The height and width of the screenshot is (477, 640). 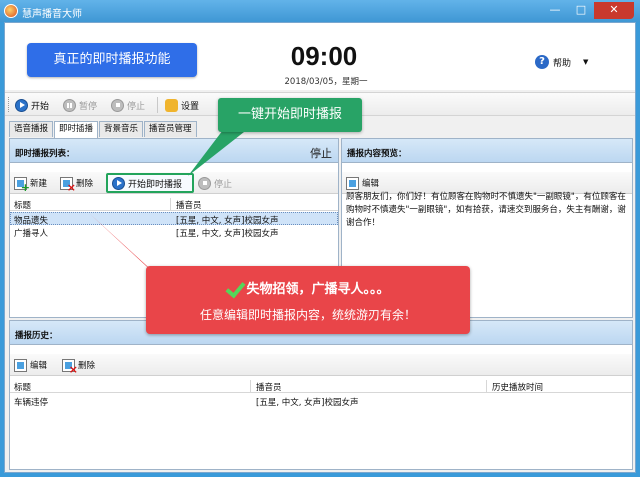 What do you see at coordinates (76, 129) in the screenshot?
I see `tab-instant-insert: 即时插播` at bounding box center [76, 129].